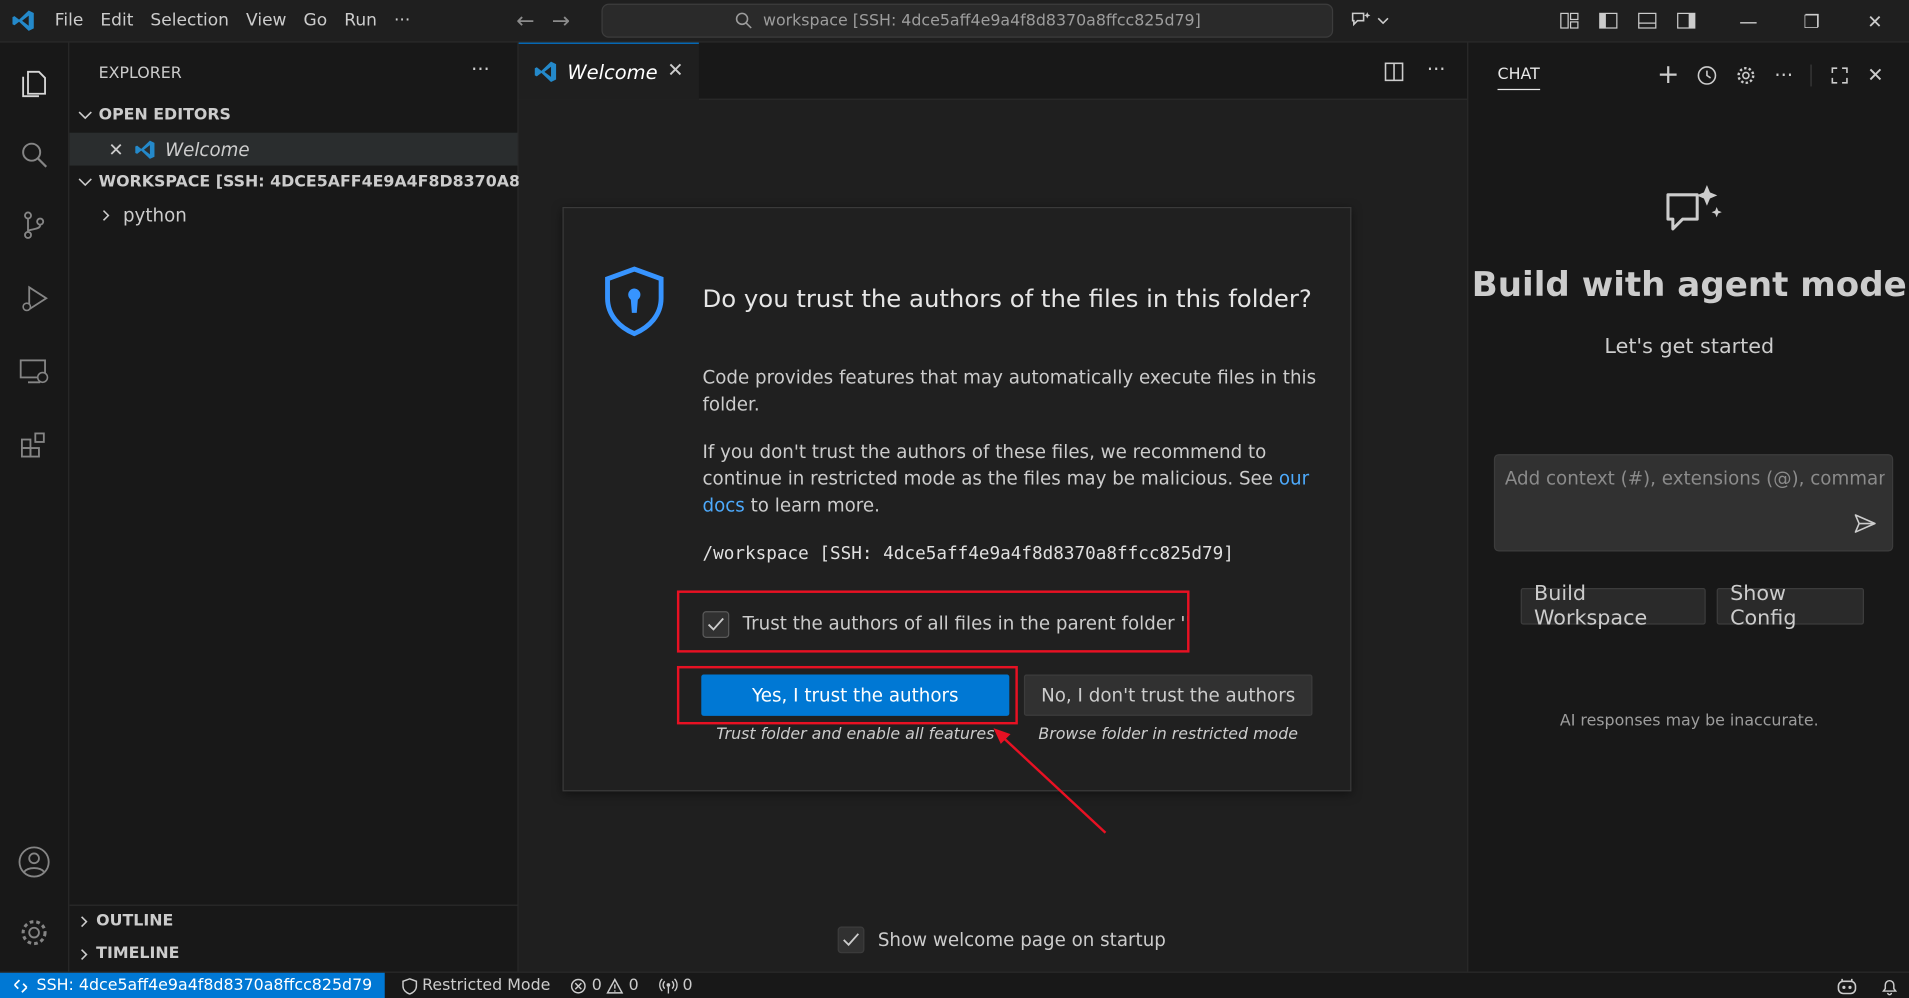  What do you see at coordinates (315, 21) in the screenshot?
I see `menu-go: Go` at bounding box center [315, 21].